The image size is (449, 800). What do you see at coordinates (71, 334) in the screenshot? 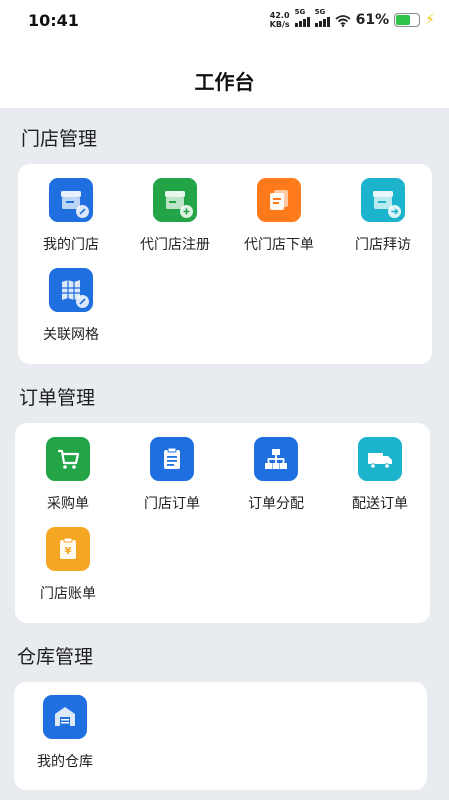
I see `tile-label: 关联网格` at bounding box center [71, 334].